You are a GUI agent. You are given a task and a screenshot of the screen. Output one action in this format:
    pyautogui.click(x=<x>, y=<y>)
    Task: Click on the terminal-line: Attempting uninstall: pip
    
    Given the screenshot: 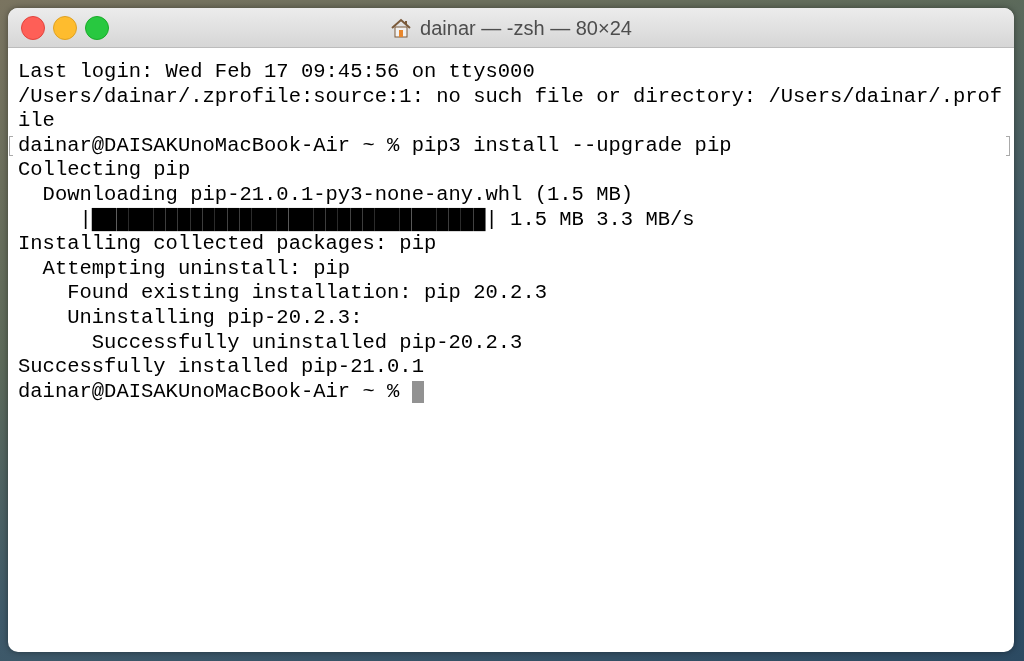 What is the action you would take?
    pyautogui.click(x=196, y=269)
    